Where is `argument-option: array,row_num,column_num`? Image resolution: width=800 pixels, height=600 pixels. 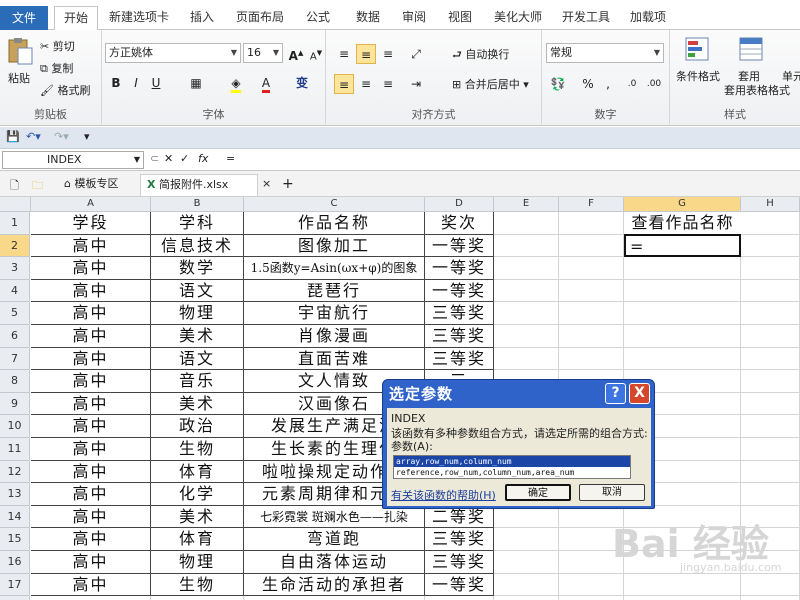 argument-option: array,row_num,column_num is located at coordinates (512, 461).